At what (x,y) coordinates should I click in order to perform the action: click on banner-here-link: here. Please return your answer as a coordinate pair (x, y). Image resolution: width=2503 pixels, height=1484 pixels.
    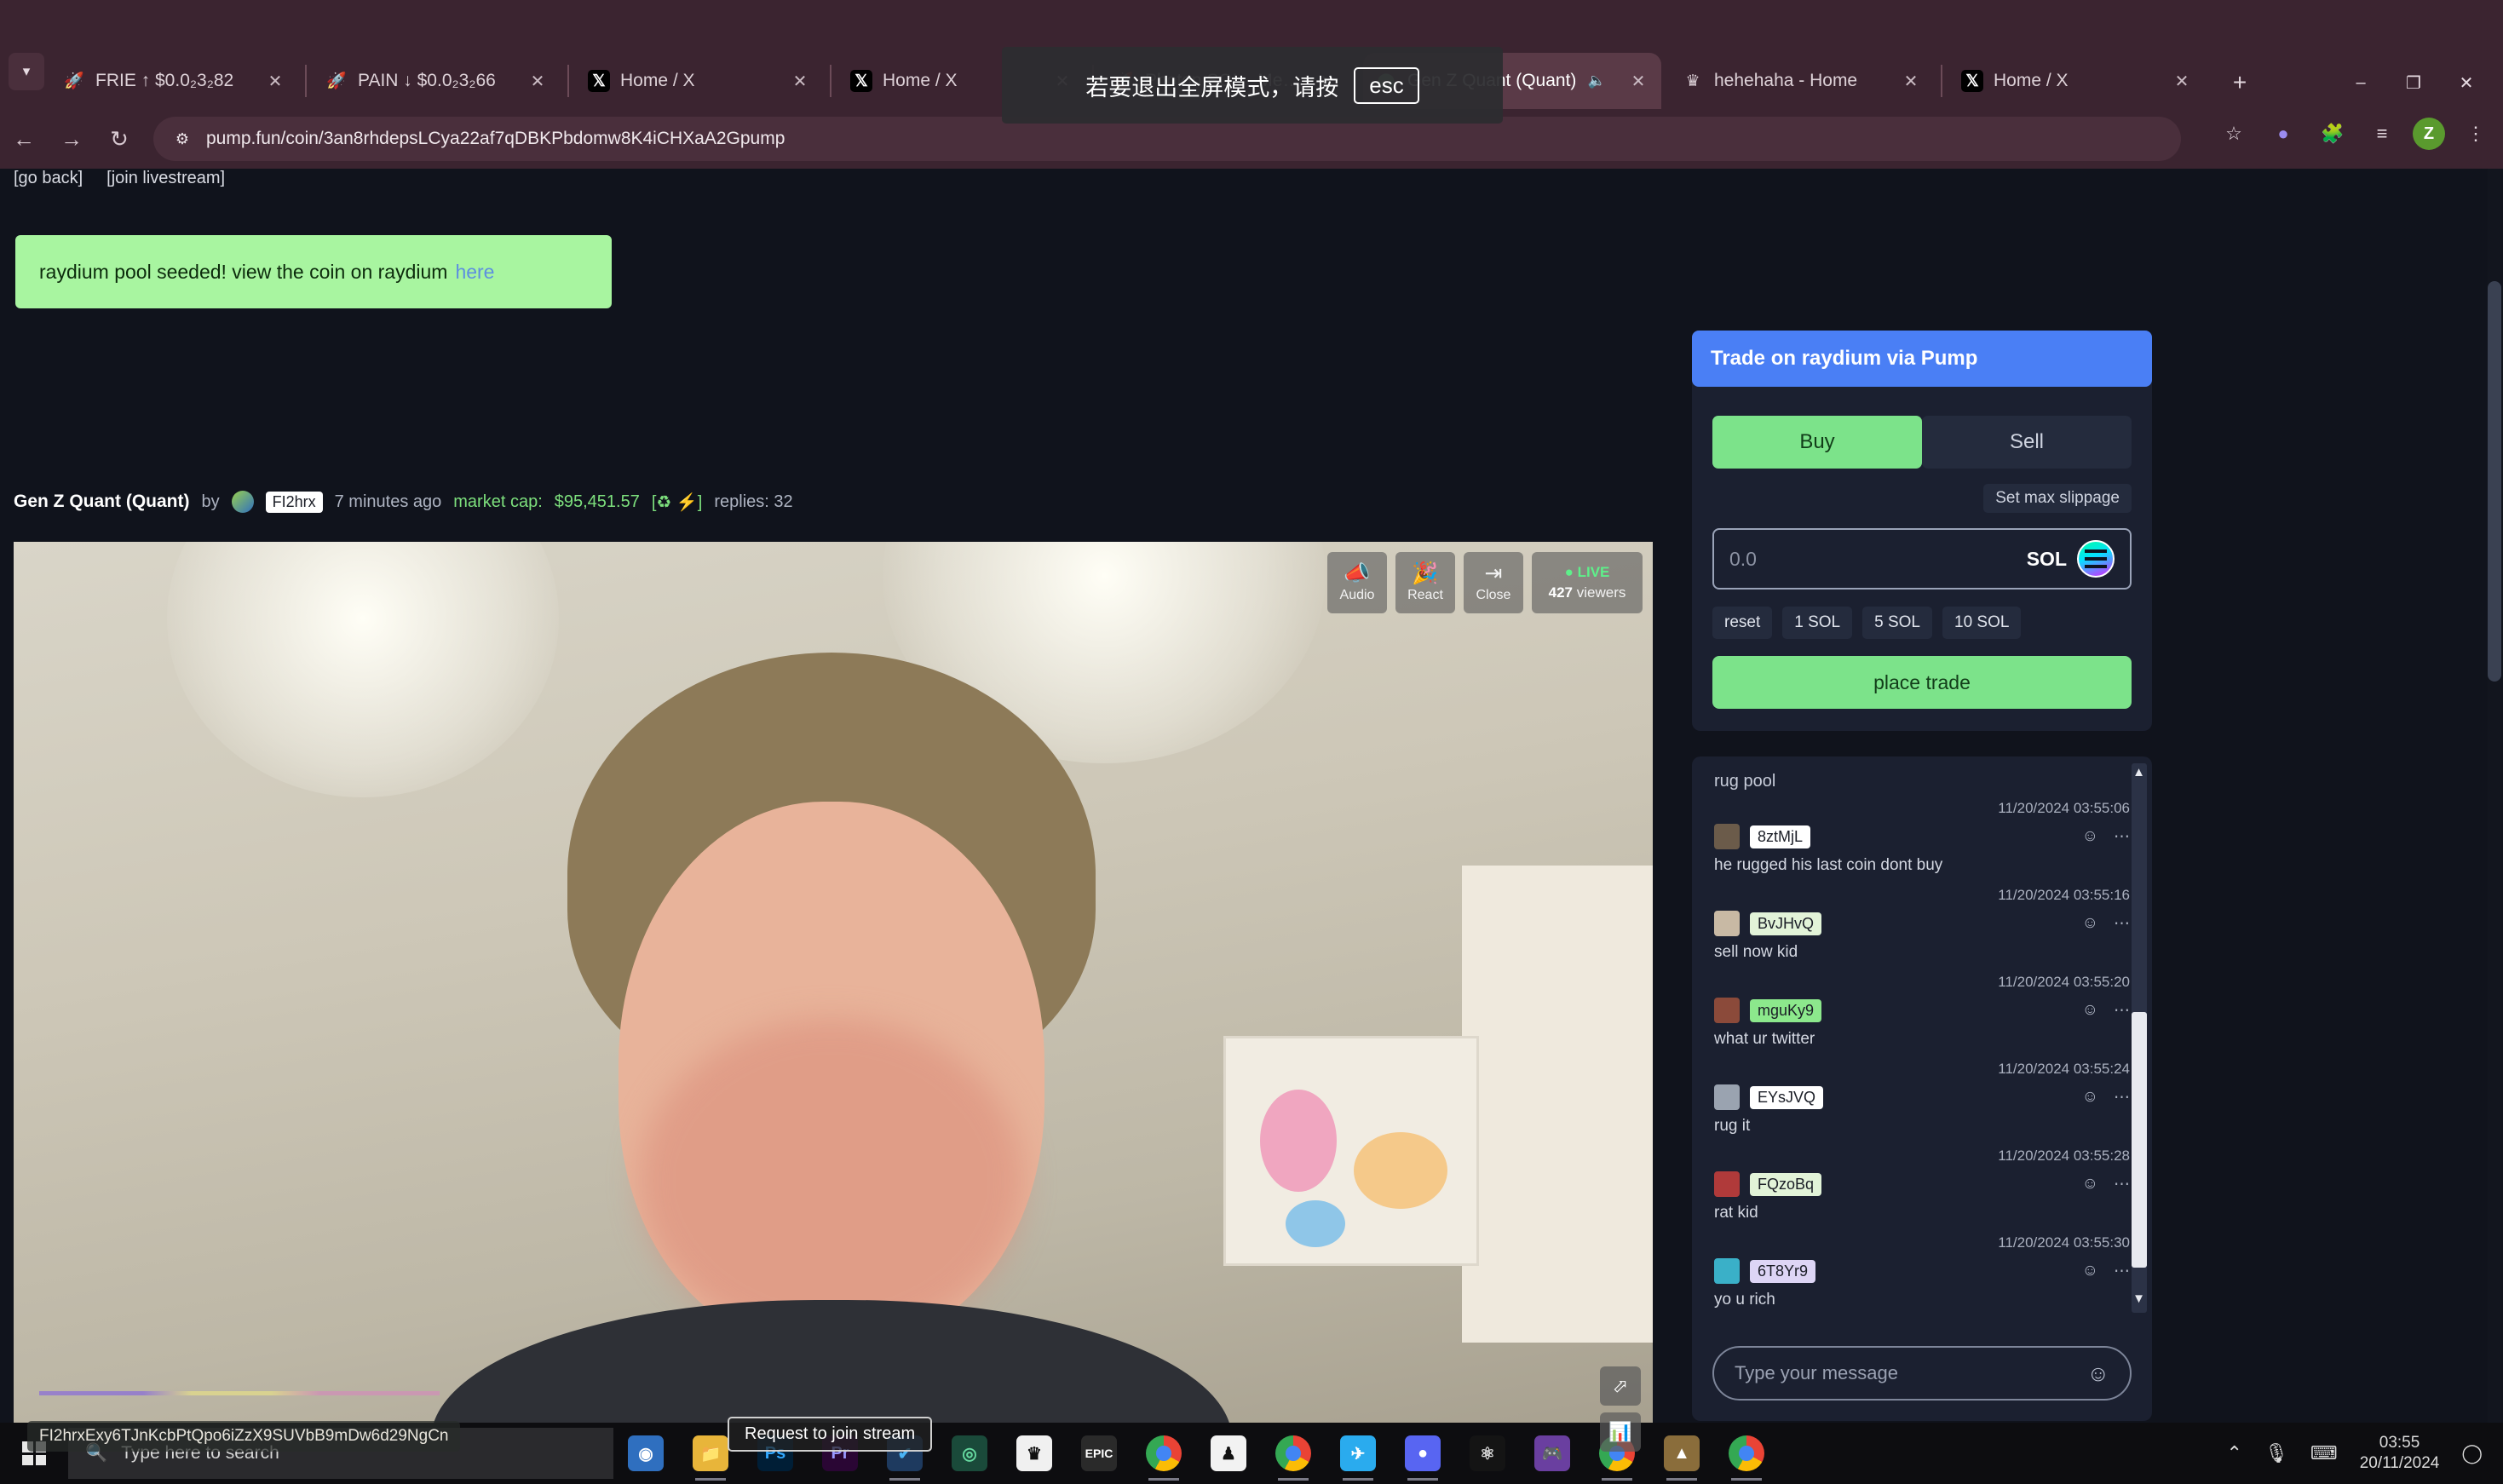
    Looking at the image, I should click on (474, 272).